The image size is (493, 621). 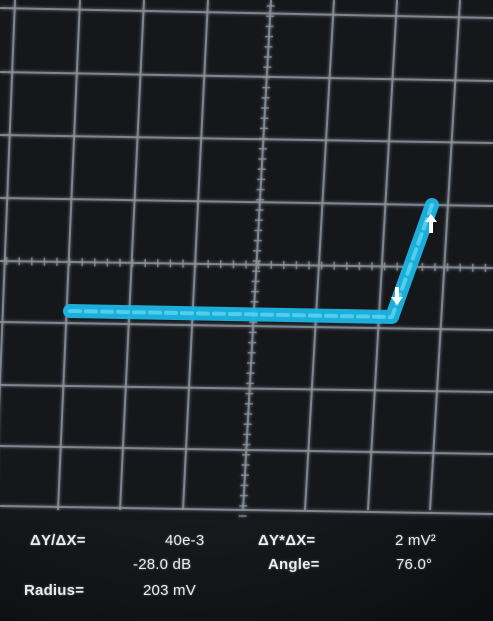 What do you see at coordinates (294, 564) in the screenshot?
I see `angle-label: Angle=` at bounding box center [294, 564].